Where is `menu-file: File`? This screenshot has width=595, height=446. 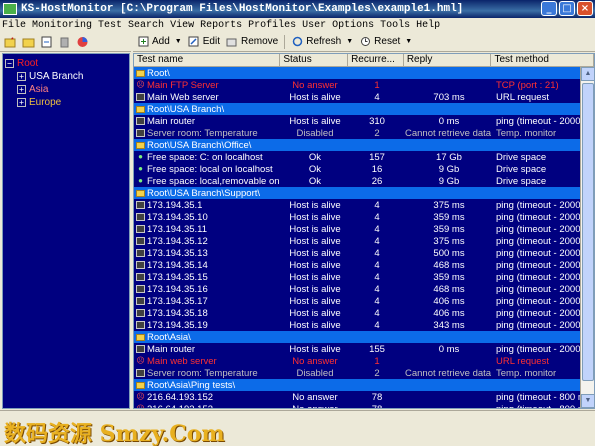
menu-file: File is located at coordinates (14, 25).